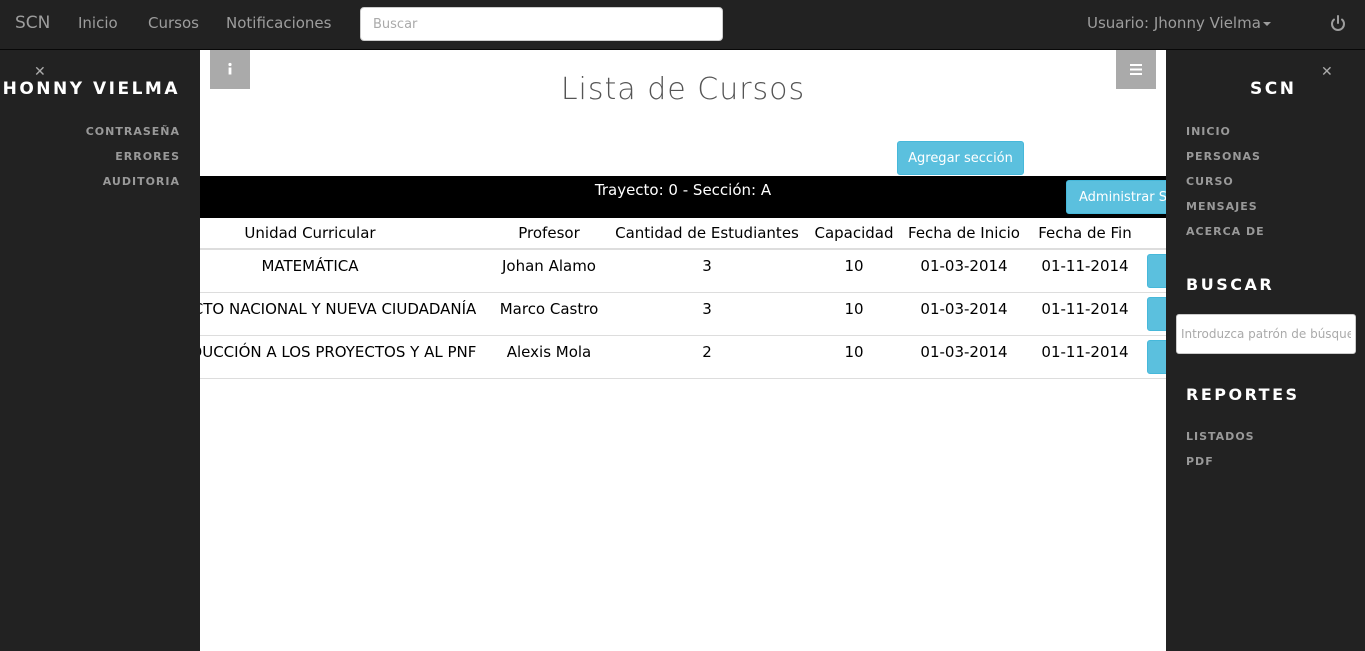 This screenshot has width=1365, height=651. I want to click on cell-unidad-curricular: INTRODUCCIÓN A LOS PROYECTOS Y AL PNF, so click(338, 352).